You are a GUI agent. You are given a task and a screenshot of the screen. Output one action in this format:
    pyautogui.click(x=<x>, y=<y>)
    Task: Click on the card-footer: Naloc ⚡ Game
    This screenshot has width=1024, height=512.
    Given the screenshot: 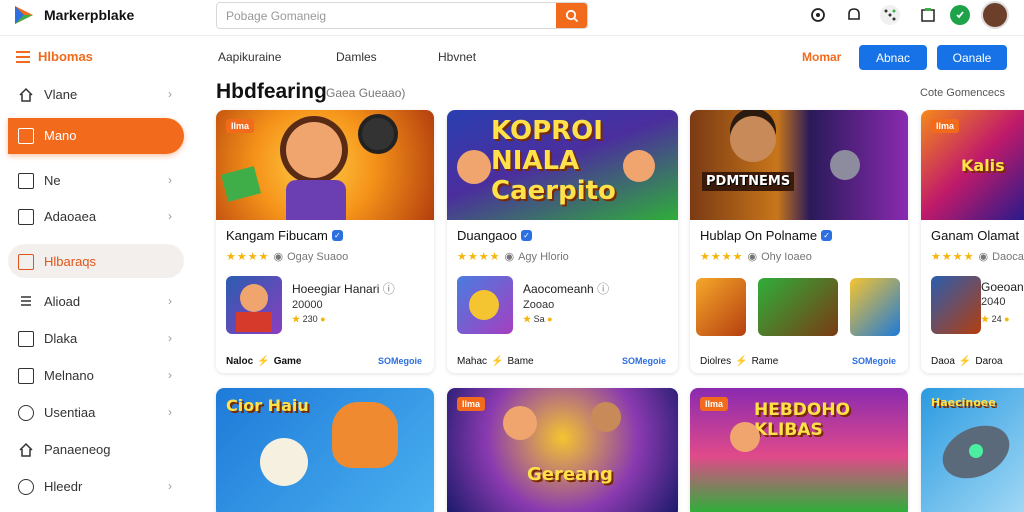 What is the action you would take?
    pyautogui.click(x=263, y=361)
    